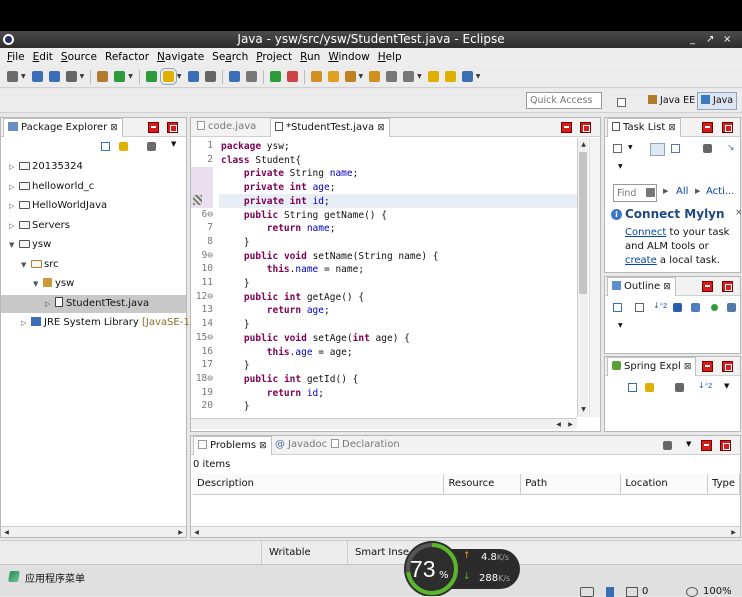 The width and height of the screenshot is (742, 597). What do you see at coordinates (714, 307) in the screenshot?
I see `hide-nonpublic-icon` at bounding box center [714, 307].